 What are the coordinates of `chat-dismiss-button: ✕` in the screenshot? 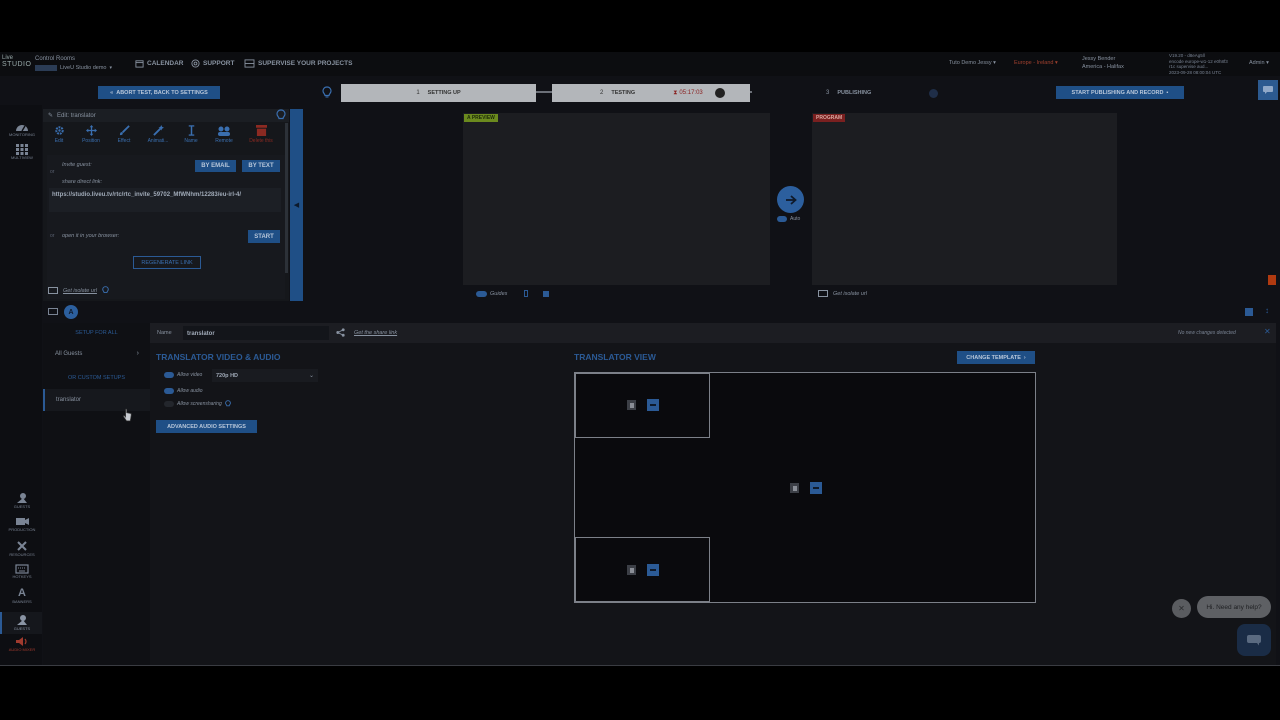 It's located at (1181, 608).